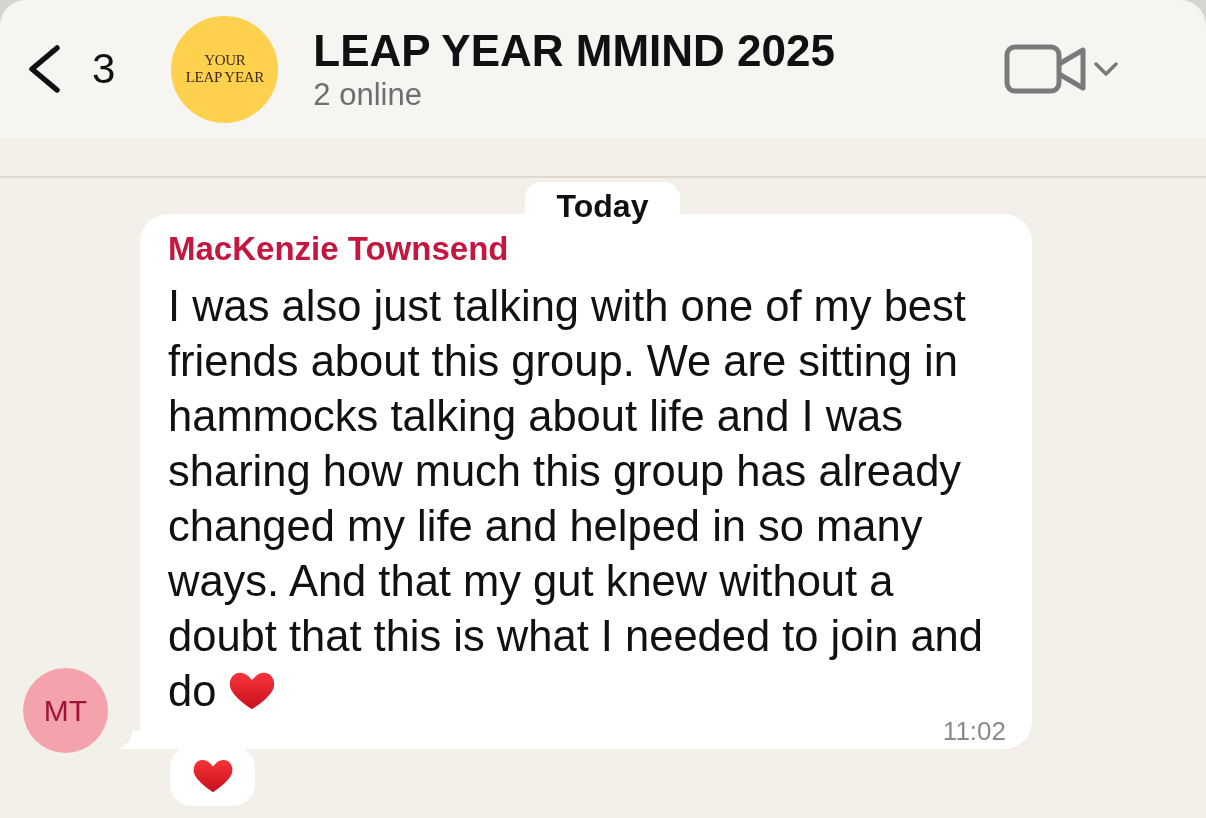  I want to click on caret-down-icon, so click(1106, 69).